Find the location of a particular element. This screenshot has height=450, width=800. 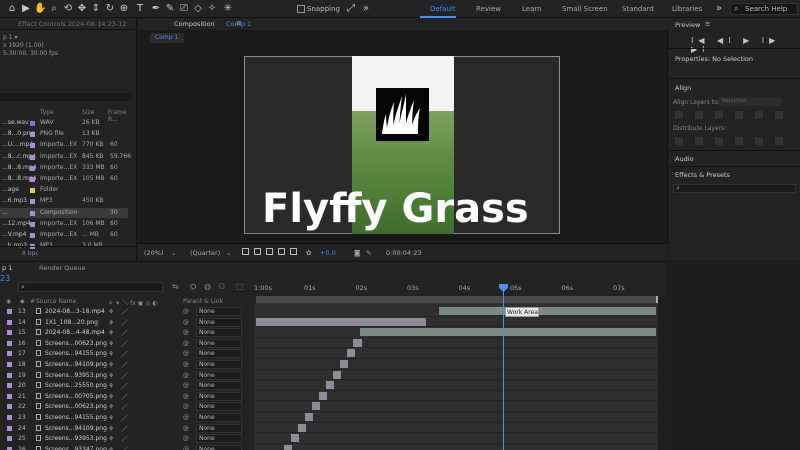

color-wheel-icon: ✿ is located at coordinates (308, 253).